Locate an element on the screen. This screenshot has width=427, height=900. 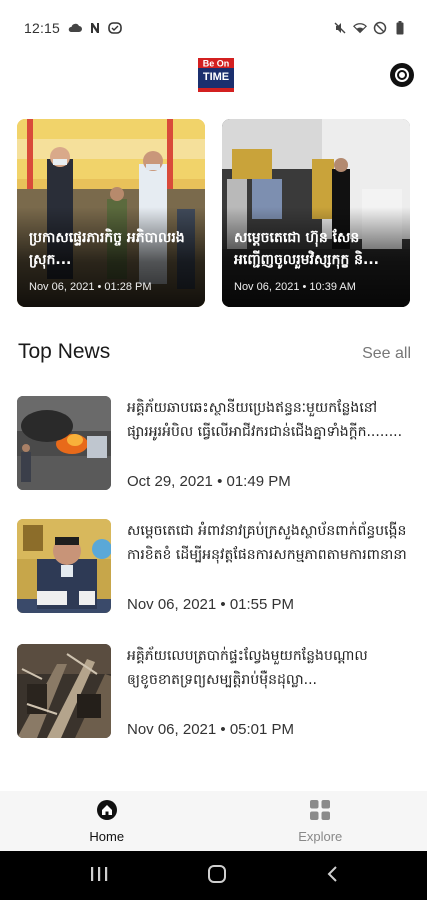
featured-timestamp: Nov 06, 2021 • 10:39 AM is located at coordinates (295, 287).